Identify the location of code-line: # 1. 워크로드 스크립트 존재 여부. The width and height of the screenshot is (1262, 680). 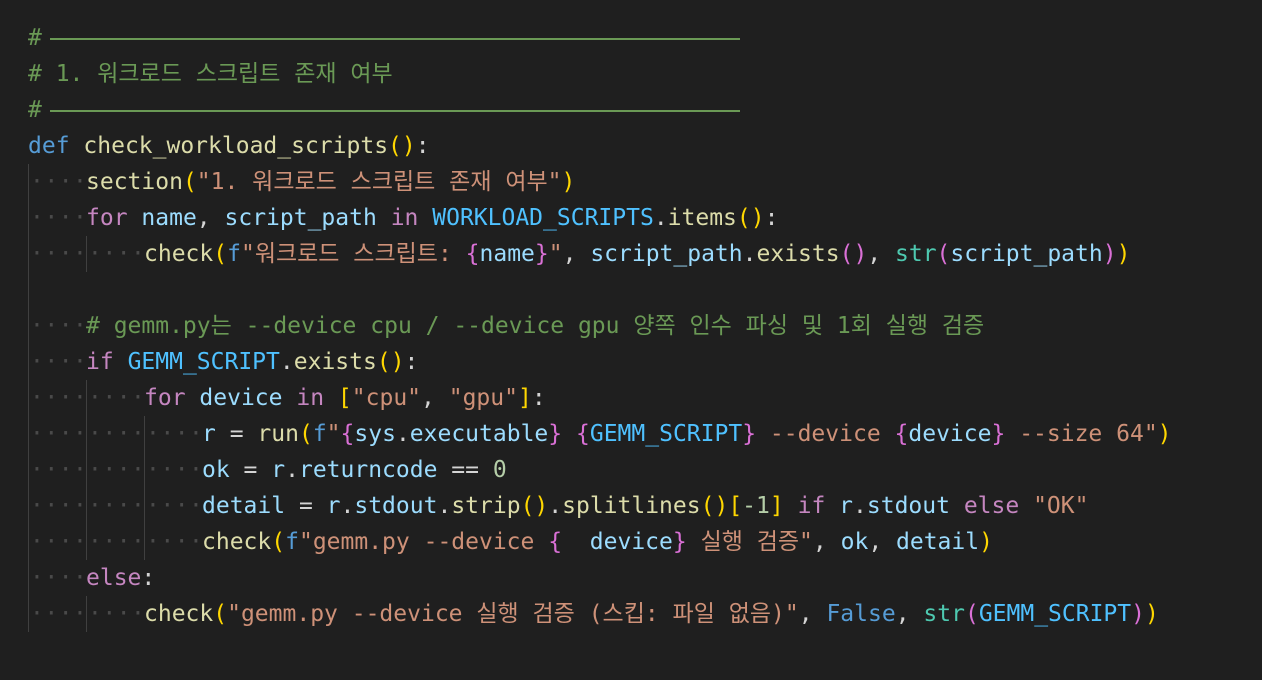
(638, 74).